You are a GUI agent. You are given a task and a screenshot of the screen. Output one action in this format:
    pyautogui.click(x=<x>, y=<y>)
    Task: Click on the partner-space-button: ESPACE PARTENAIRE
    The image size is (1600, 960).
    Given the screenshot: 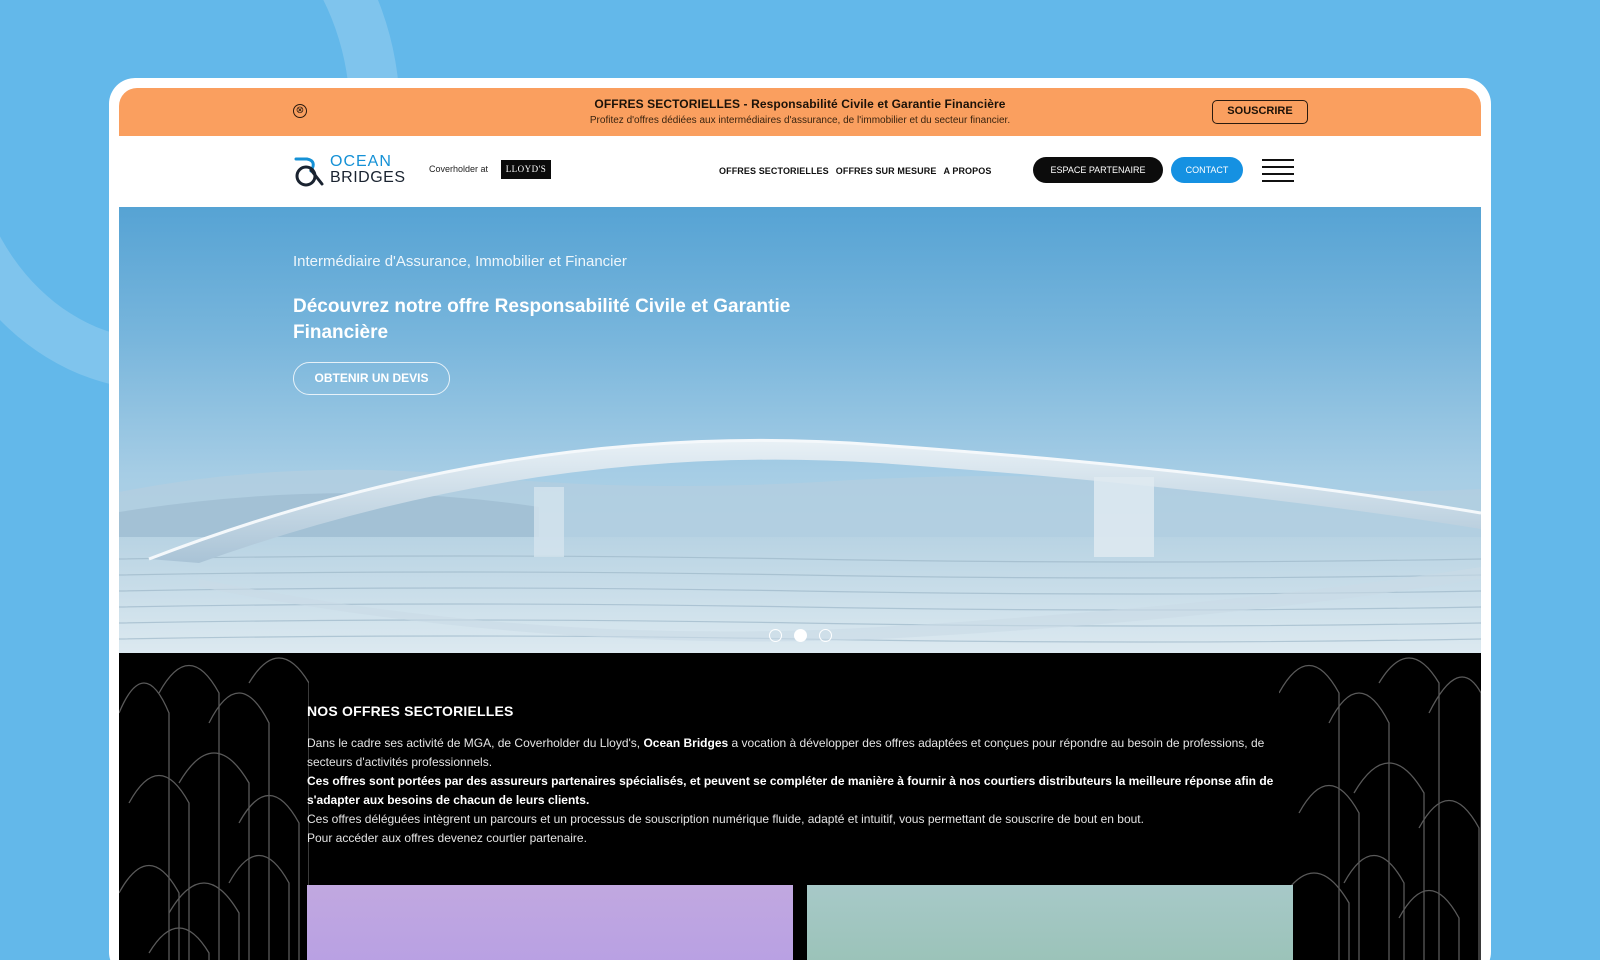 What is the action you would take?
    pyautogui.click(x=1098, y=170)
    